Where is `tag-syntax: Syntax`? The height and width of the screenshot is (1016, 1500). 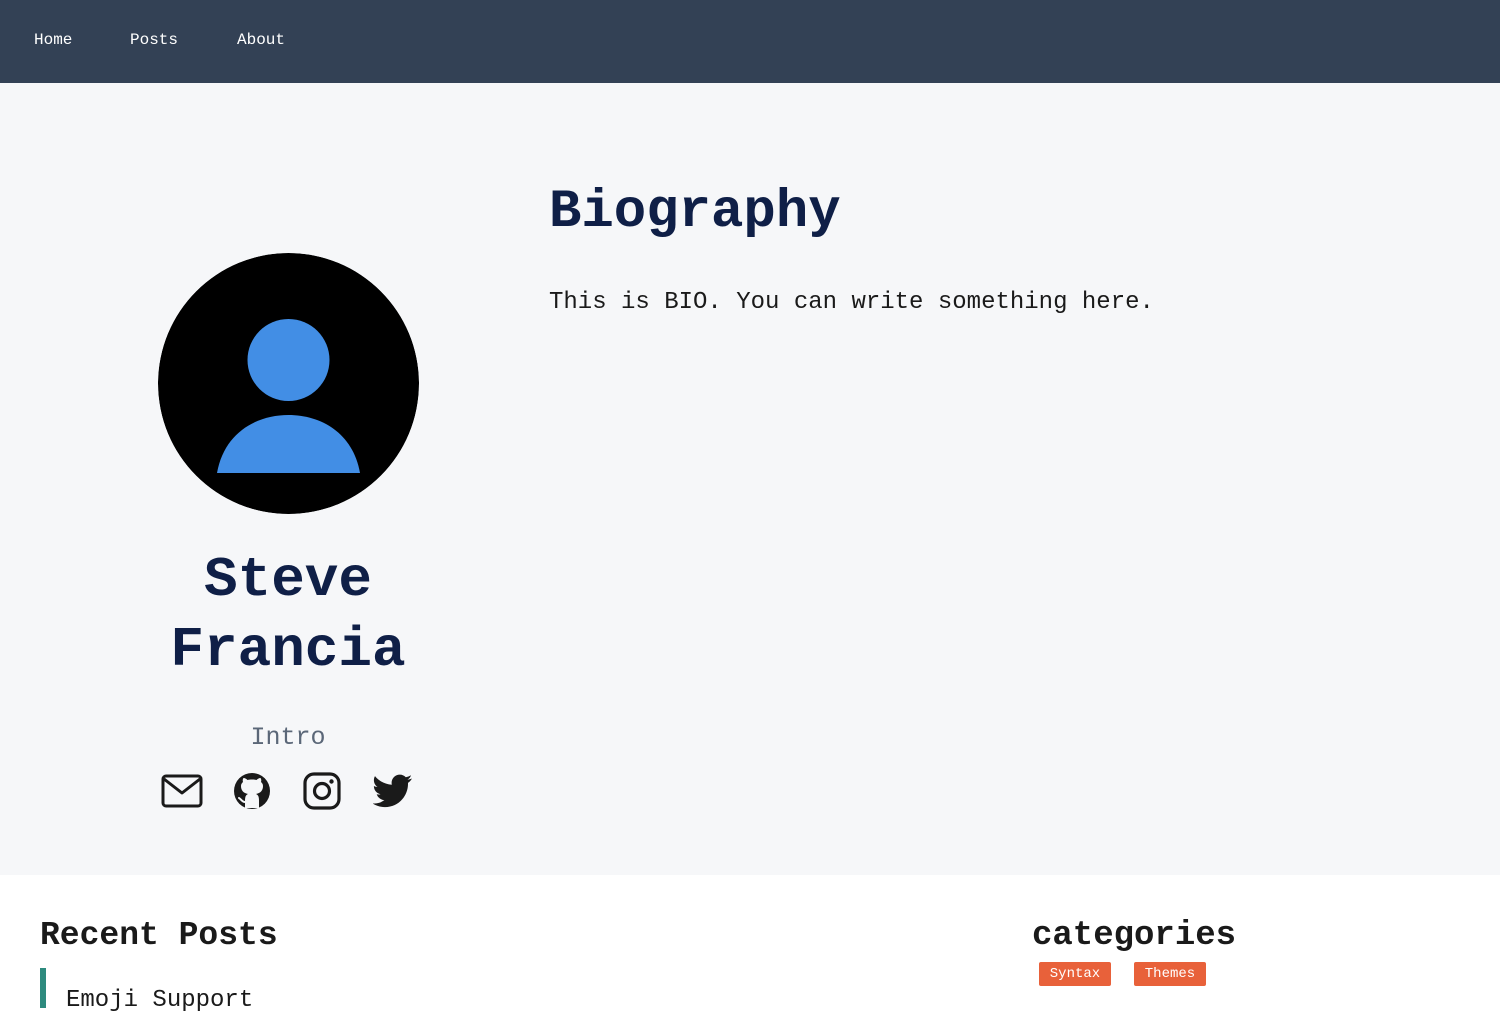
tag-syntax: Syntax is located at coordinates (1075, 974).